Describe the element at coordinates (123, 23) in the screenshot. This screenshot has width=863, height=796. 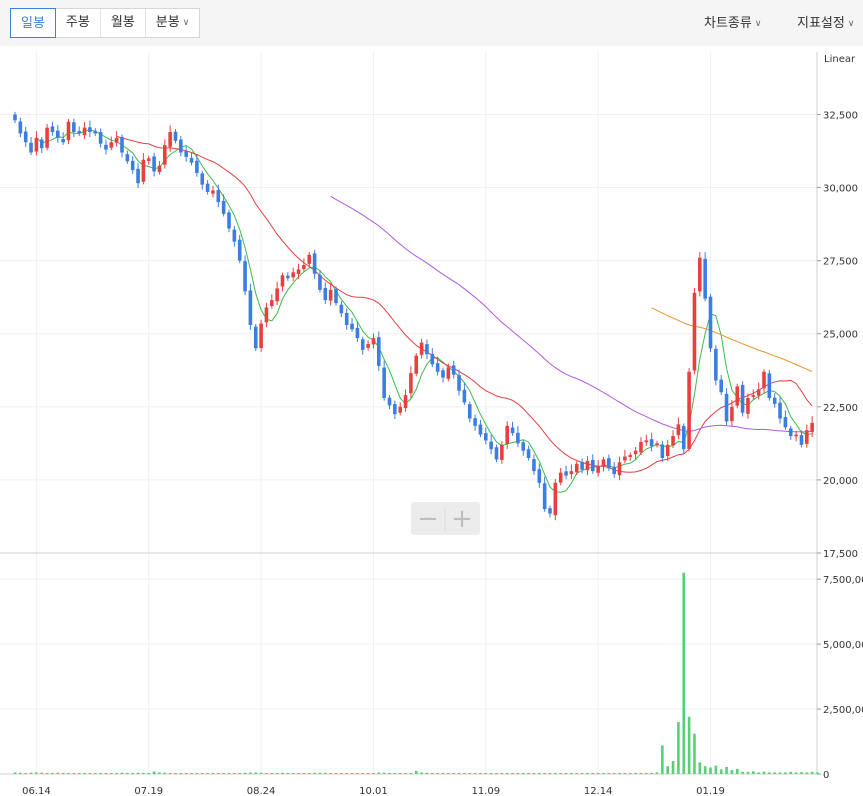
I see `tab-monthly: 월봉` at that location.